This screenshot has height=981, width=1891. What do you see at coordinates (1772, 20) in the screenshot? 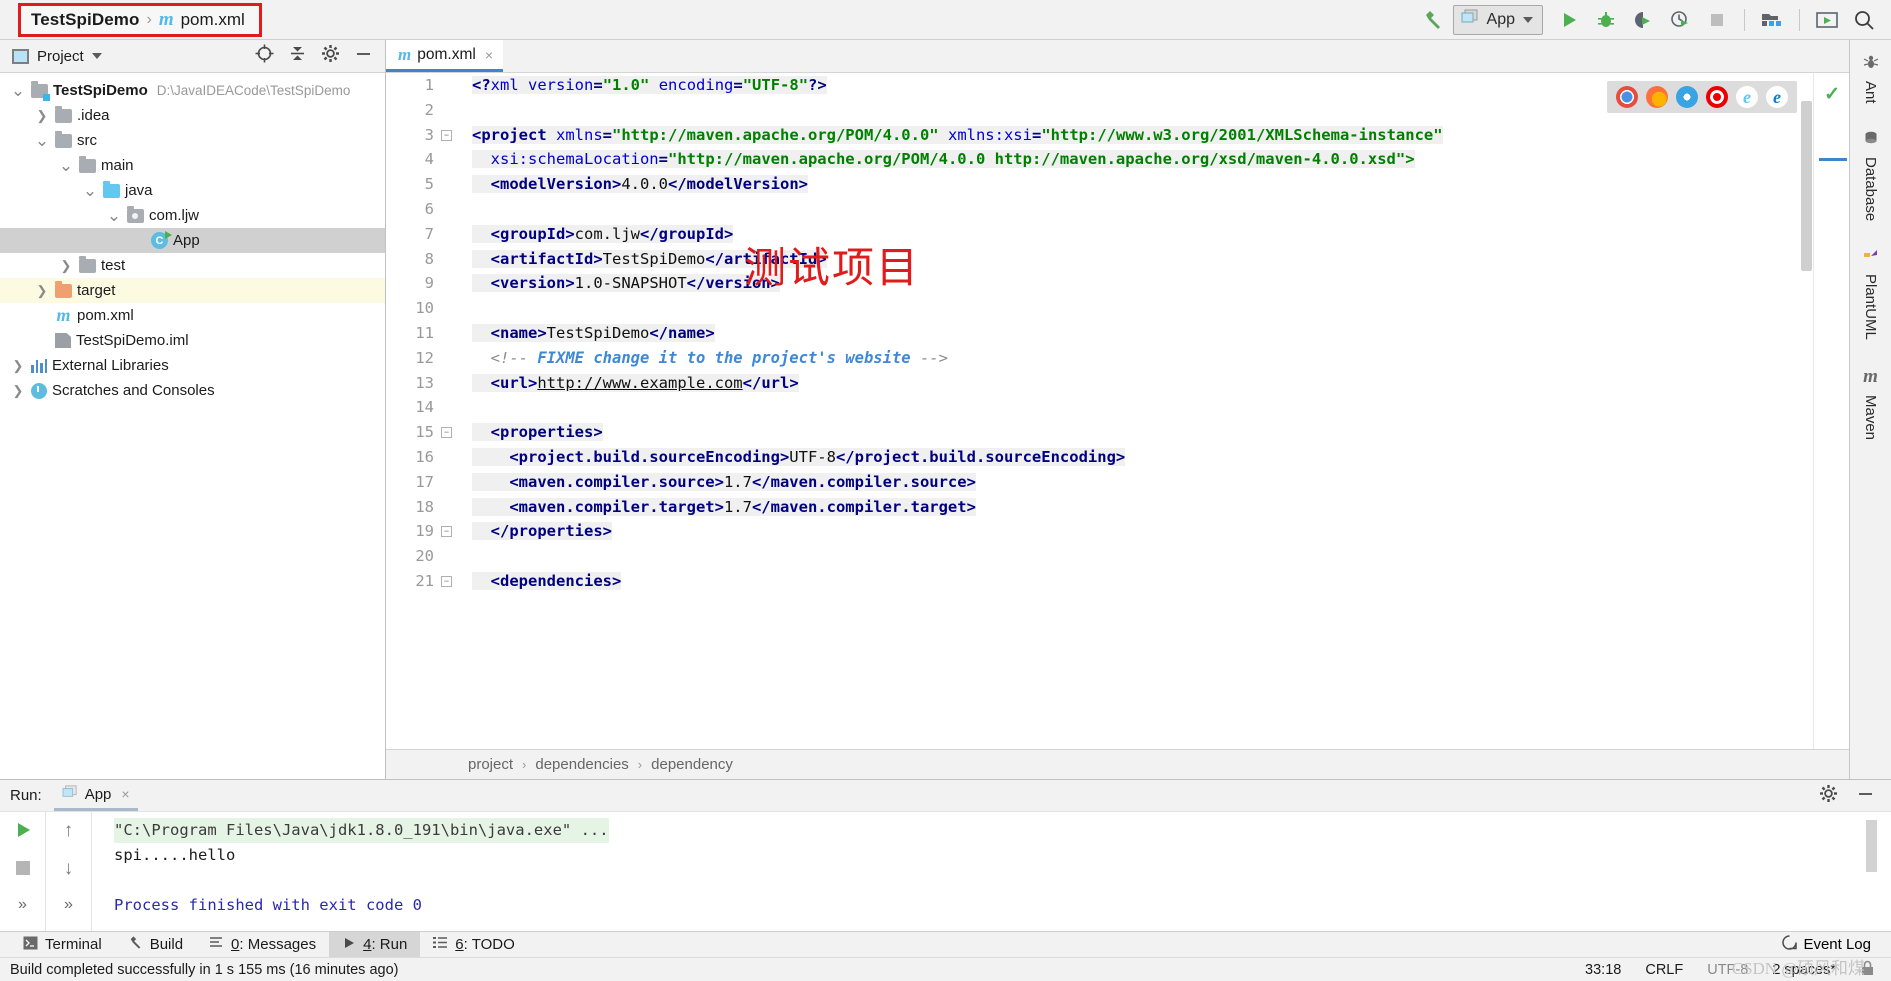
I see `project-structure-button` at bounding box center [1772, 20].